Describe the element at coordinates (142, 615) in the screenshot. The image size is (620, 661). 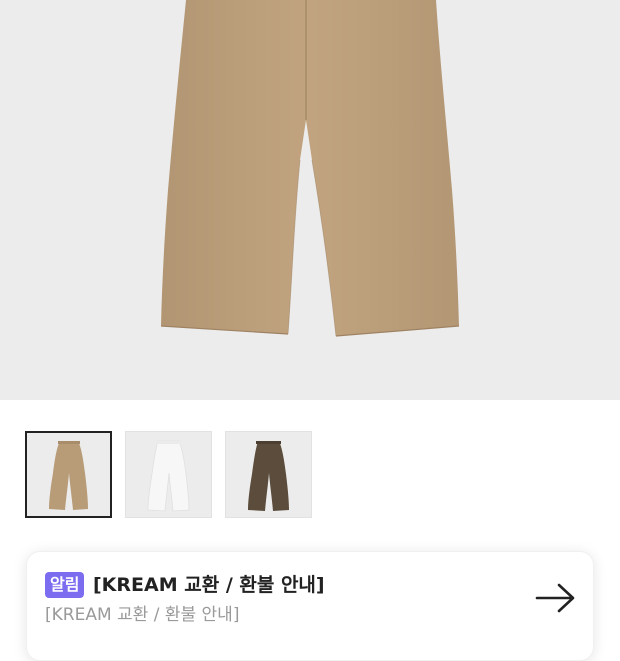
I see `notice-subtitle: [KREAM 교환 / 환불 안내]` at that location.